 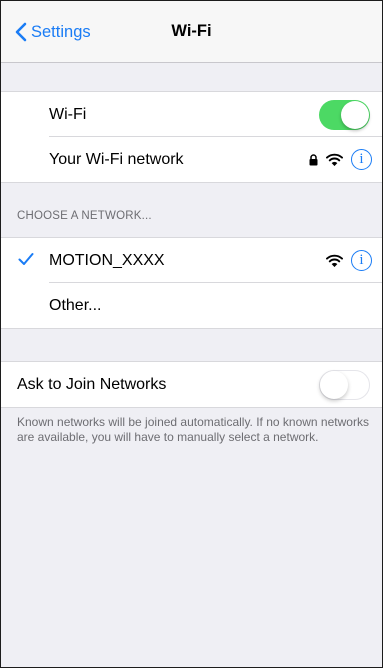 What do you see at coordinates (313, 159) in the screenshot?
I see `lock-icon` at bounding box center [313, 159].